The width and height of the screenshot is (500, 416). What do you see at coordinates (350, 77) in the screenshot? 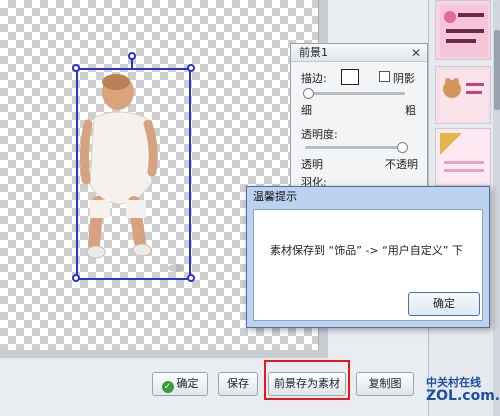
I see `stroke-color-swatch` at bounding box center [350, 77].